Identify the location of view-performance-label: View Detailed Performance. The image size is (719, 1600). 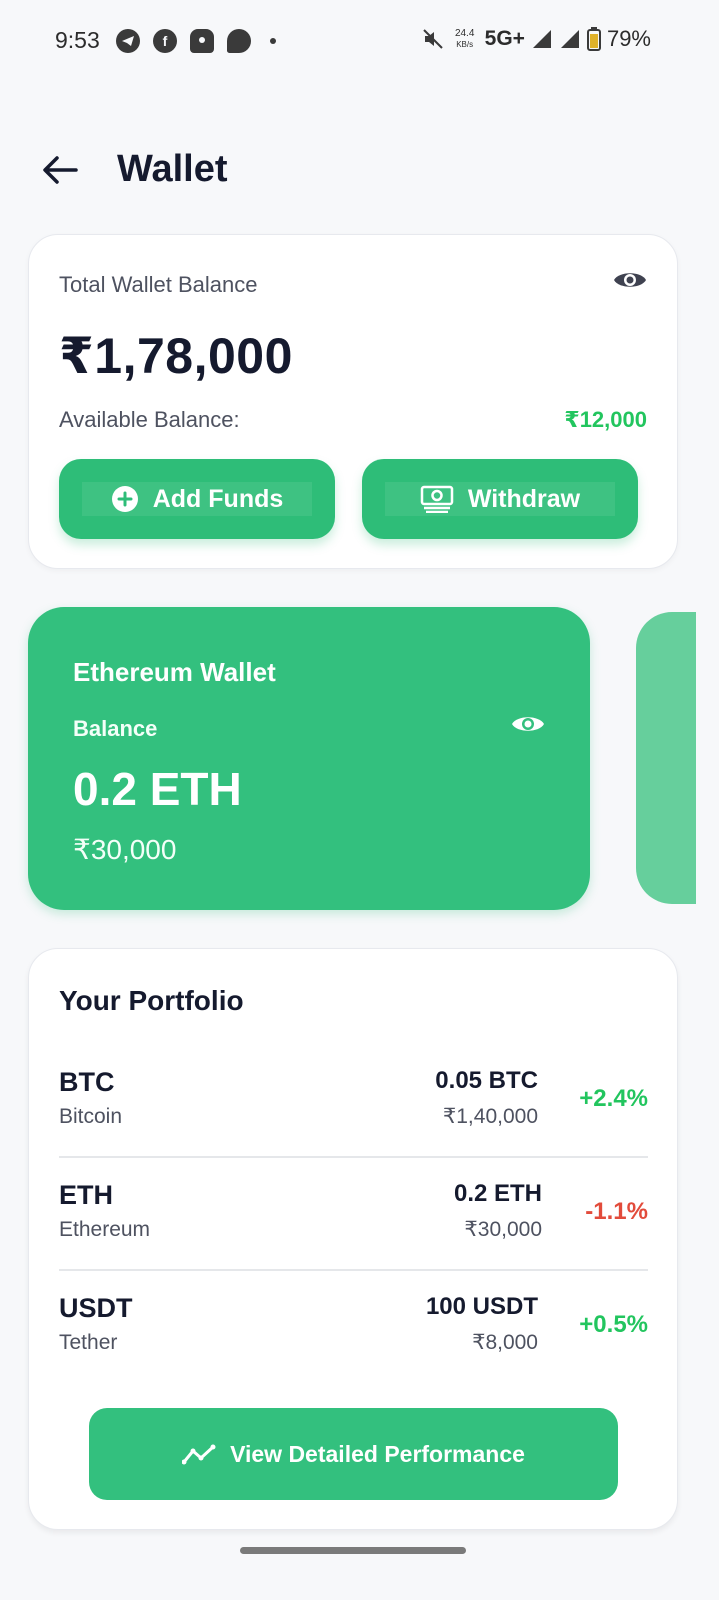
(377, 1453).